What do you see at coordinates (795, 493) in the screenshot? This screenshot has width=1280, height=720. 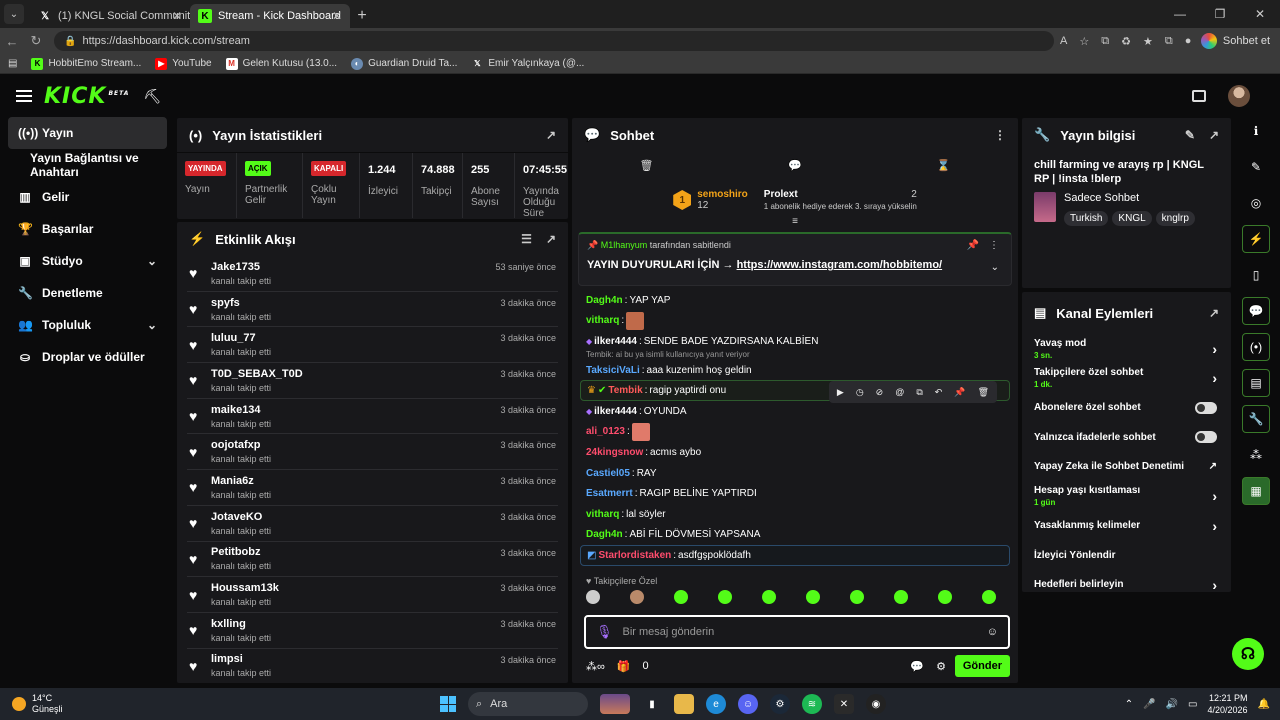 I see `chat-message: Esatmerrt: RAGIP BELİNE YAPTIRDI` at bounding box center [795, 493].